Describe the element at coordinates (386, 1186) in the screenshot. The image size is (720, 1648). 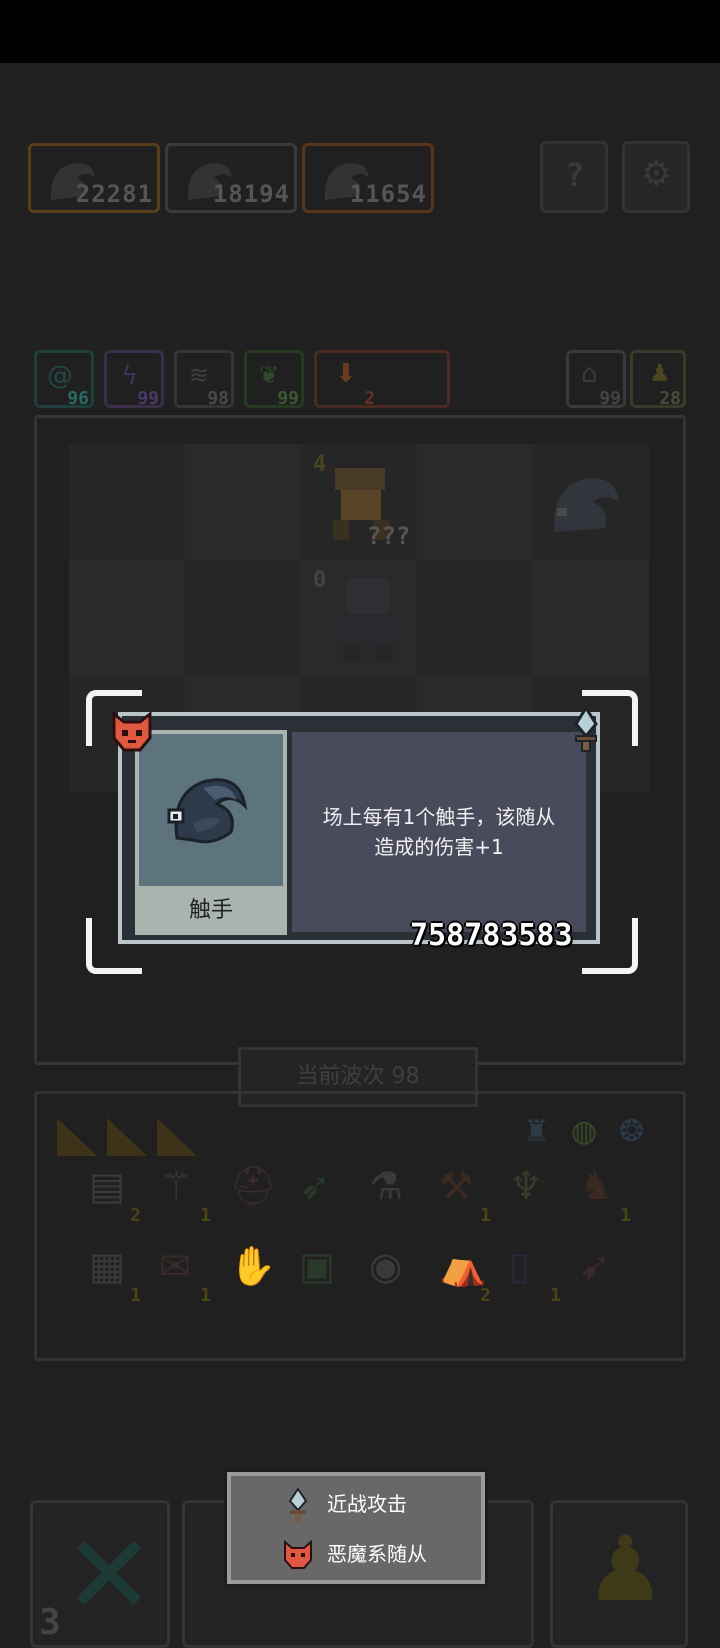
I see `potion-icon: ⚗` at that location.